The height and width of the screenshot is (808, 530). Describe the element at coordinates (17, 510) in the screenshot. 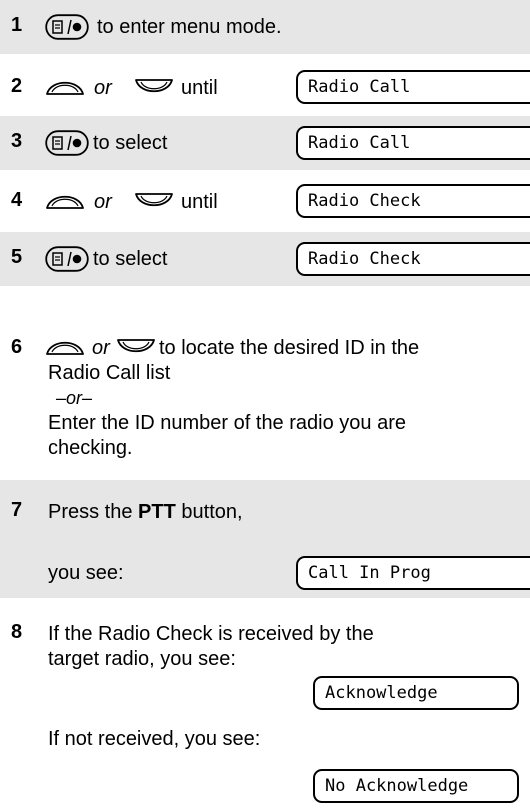

I see `step-number: 7` at that location.